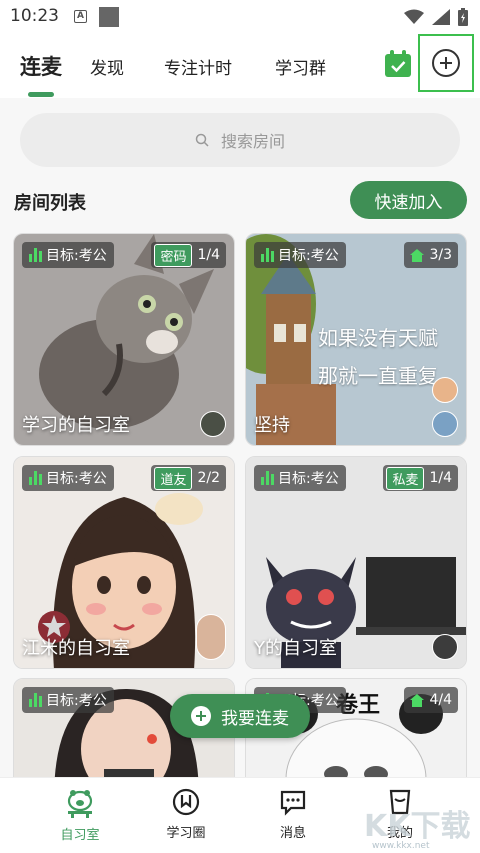 The height and width of the screenshot is (853, 480). I want to click on status-icons, so click(436, 17).